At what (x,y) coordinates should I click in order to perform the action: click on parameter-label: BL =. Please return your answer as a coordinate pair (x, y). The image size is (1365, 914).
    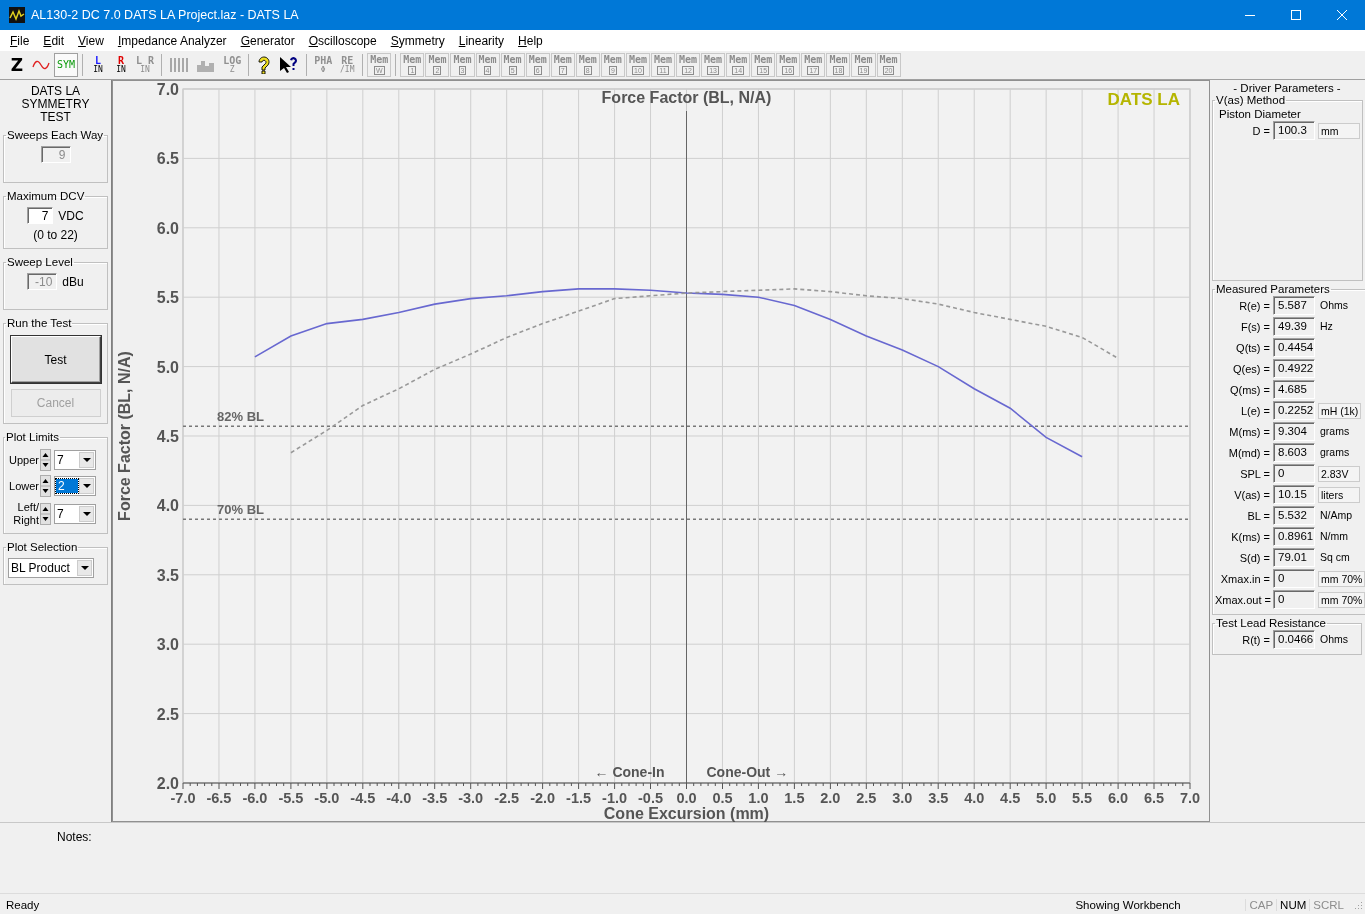
    Looking at the image, I should click on (1258, 515).